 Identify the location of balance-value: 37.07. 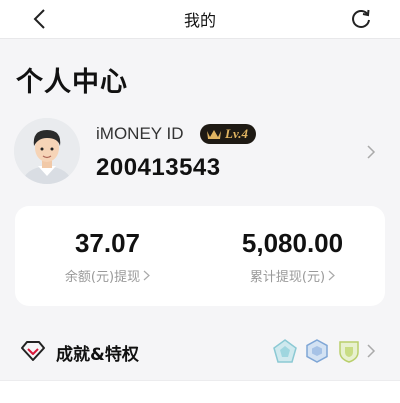
(107, 243).